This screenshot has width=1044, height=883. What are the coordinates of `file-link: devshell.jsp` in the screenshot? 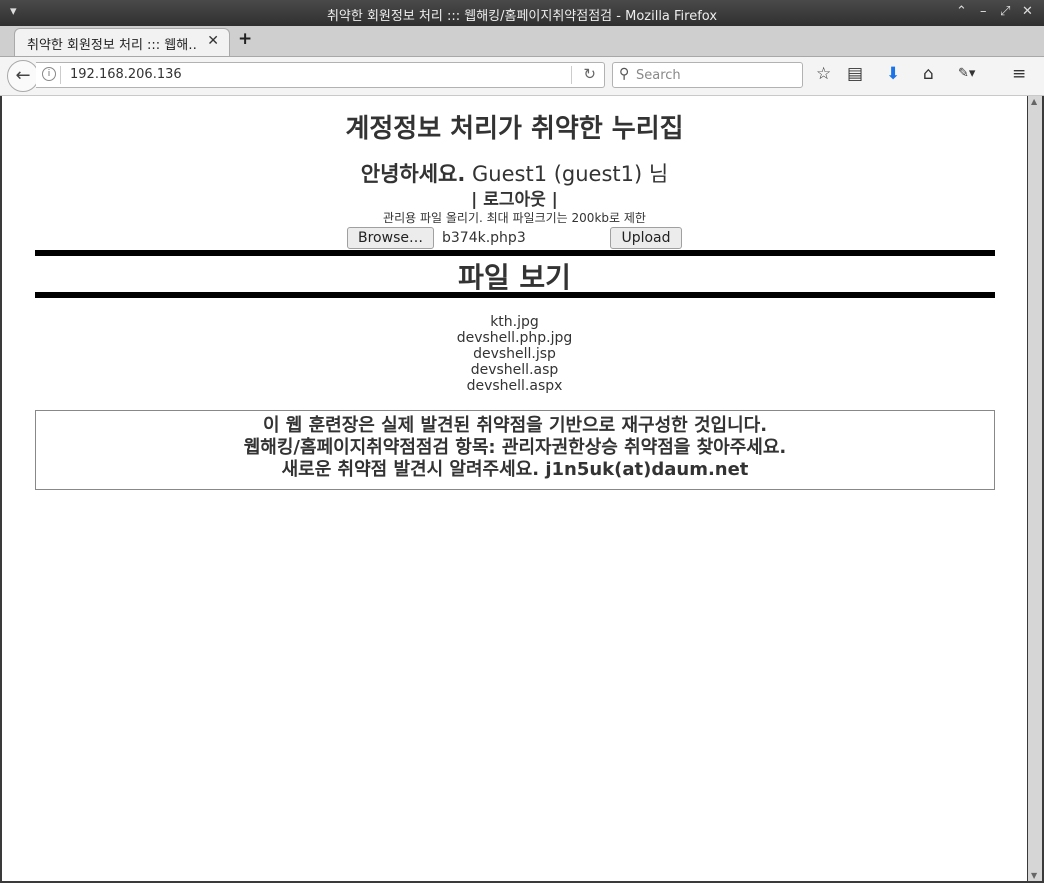 It's located at (514, 354).